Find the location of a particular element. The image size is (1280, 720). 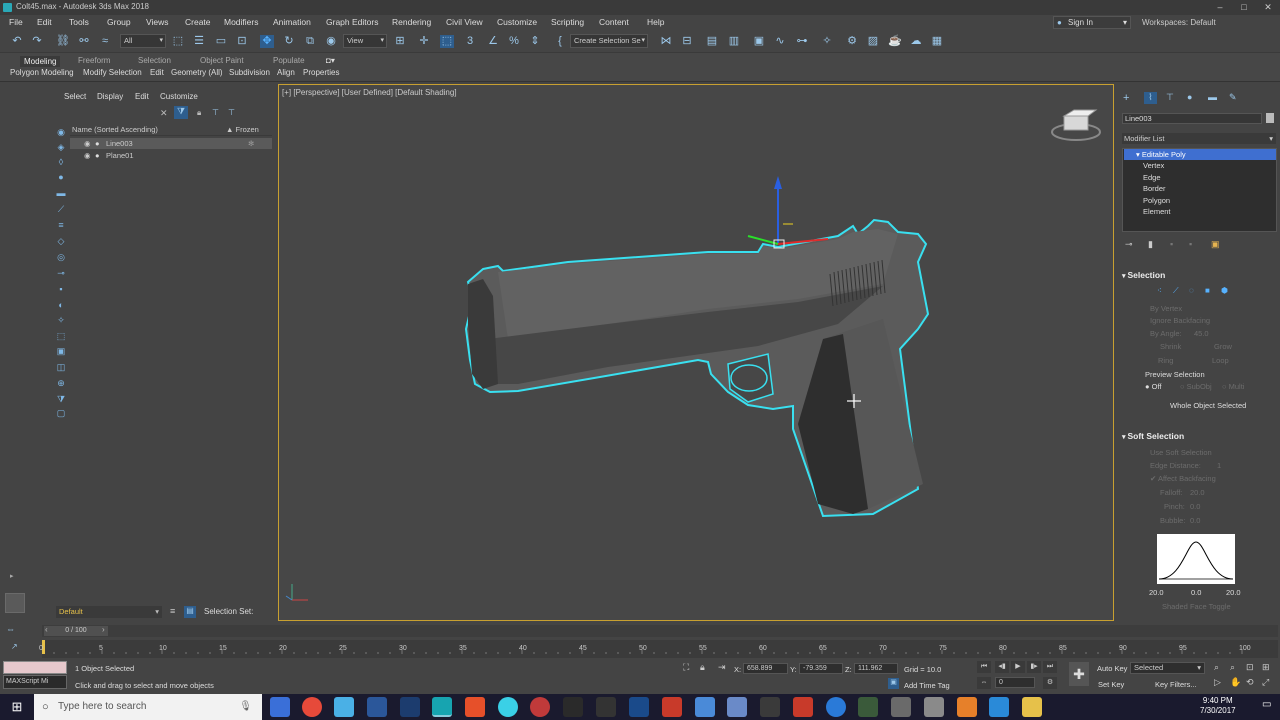

menu-modifiers: Modifiers is located at coordinates (241, 22).